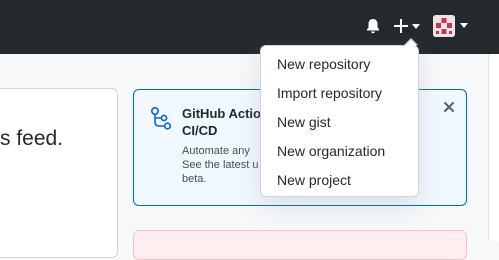  What do you see at coordinates (200, 130) in the screenshot?
I see `card-title-line-2: CI/CD` at bounding box center [200, 130].